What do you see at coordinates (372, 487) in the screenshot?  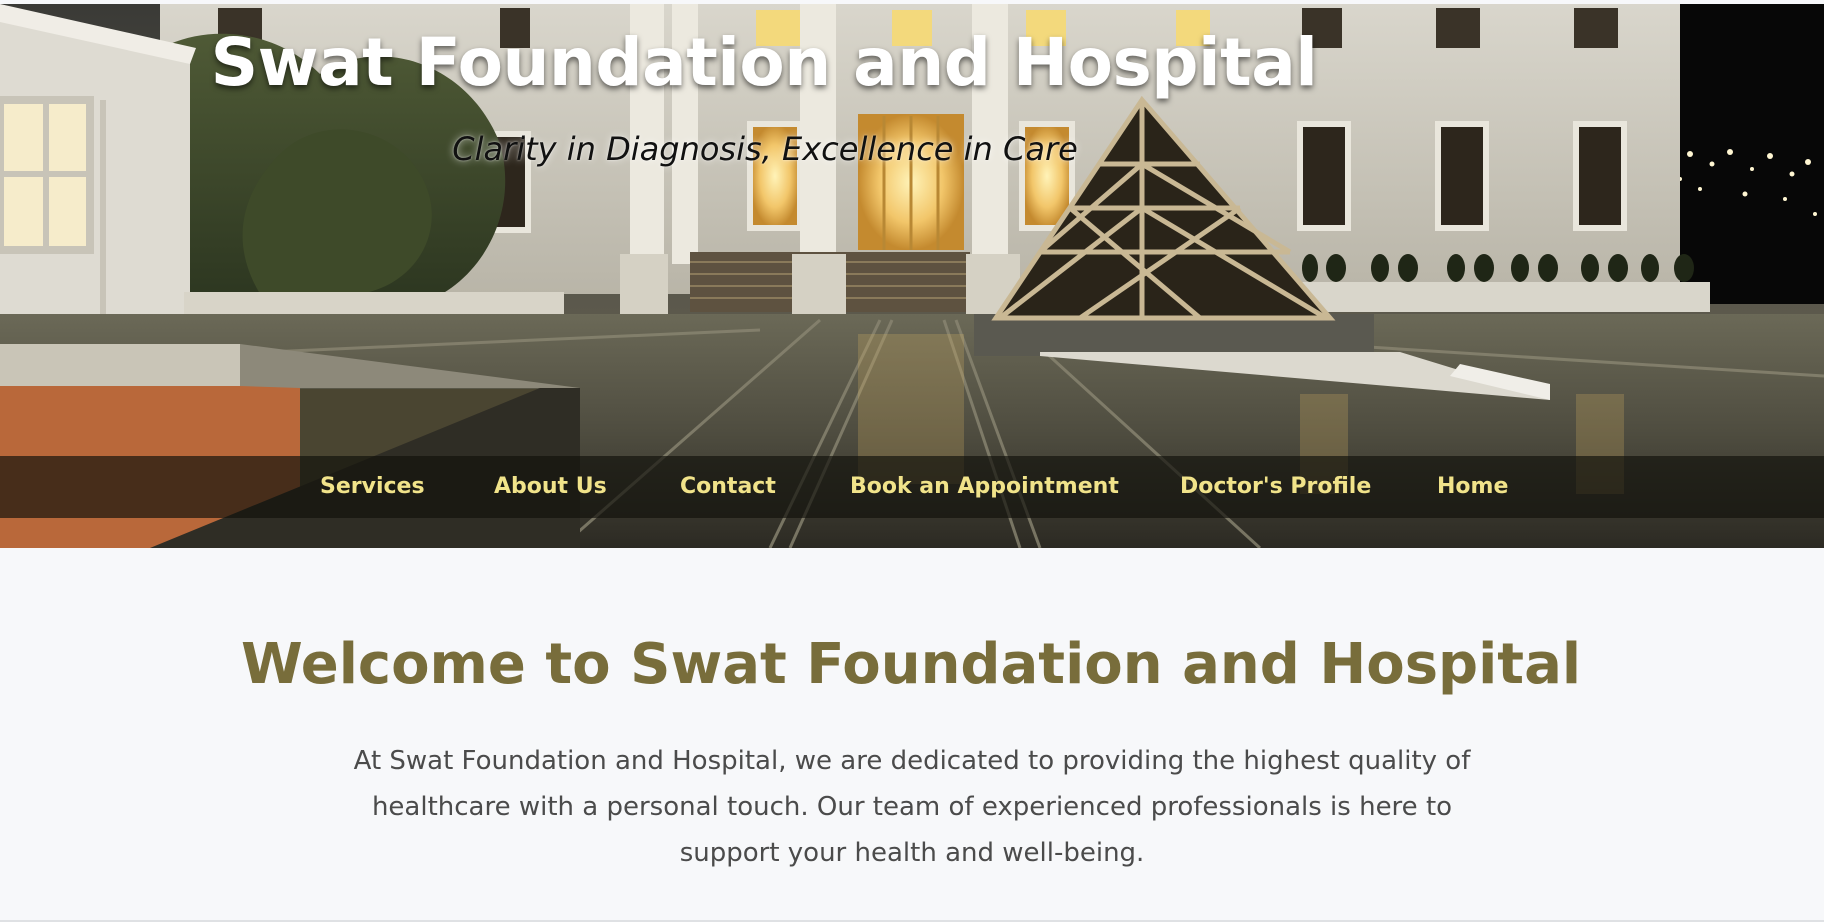 I see `nav-item-services: Services` at bounding box center [372, 487].